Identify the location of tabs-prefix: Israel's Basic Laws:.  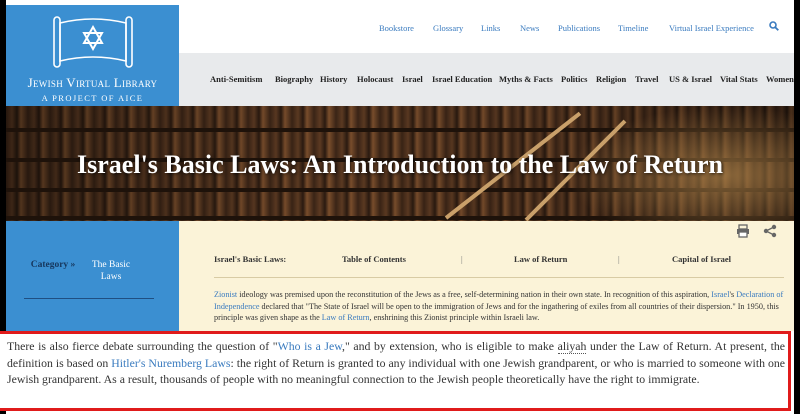
(250, 259).